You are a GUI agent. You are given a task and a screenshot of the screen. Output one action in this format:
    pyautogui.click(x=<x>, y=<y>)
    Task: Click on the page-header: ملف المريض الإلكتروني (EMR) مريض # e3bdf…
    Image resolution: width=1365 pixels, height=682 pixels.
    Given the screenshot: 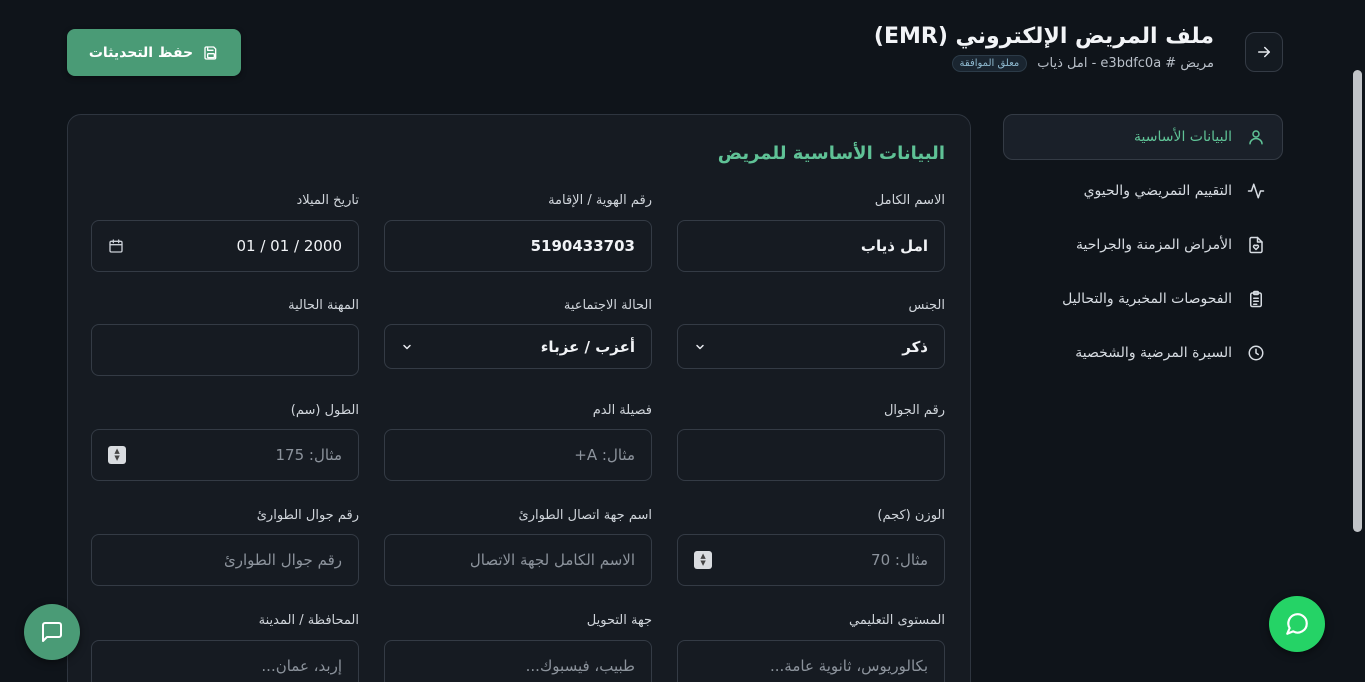 What is the action you would take?
    pyautogui.click(x=1044, y=48)
    